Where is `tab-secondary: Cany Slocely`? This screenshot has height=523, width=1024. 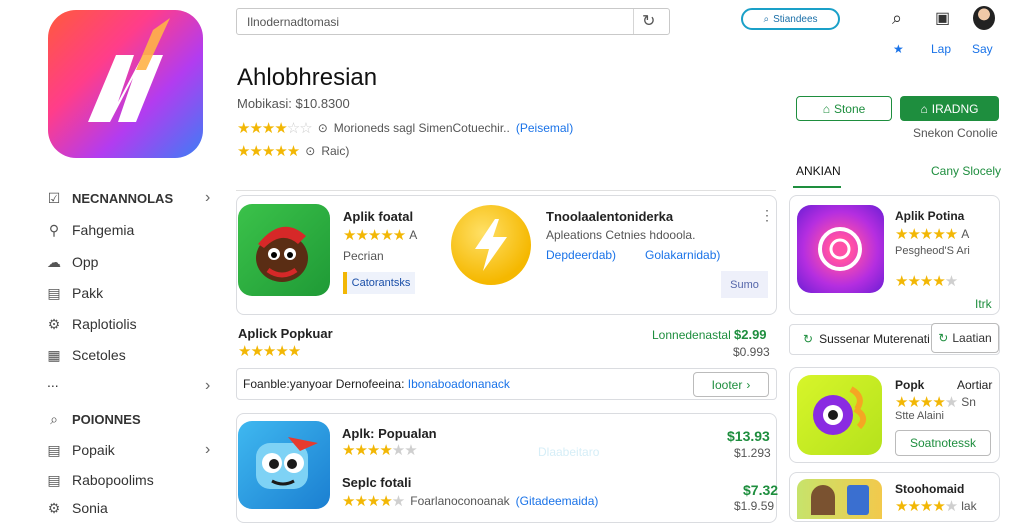 tab-secondary: Cany Slocely is located at coordinates (966, 171).